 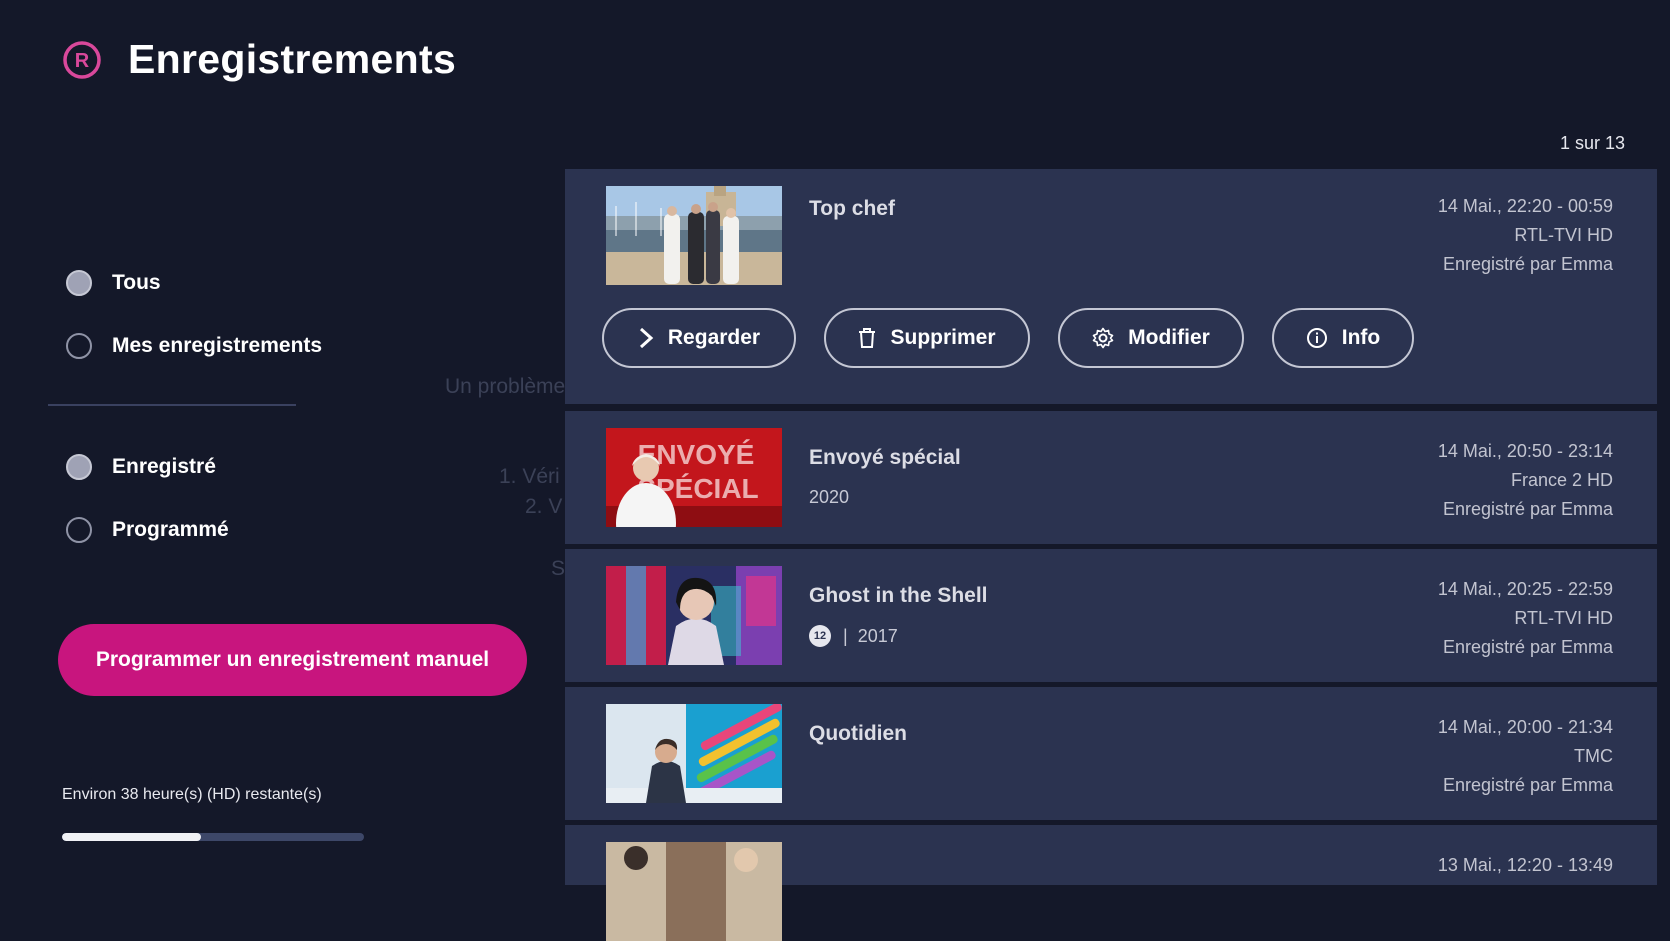 I want to click on filter-label: Mes enregistrements, so click(x=217, y=345).